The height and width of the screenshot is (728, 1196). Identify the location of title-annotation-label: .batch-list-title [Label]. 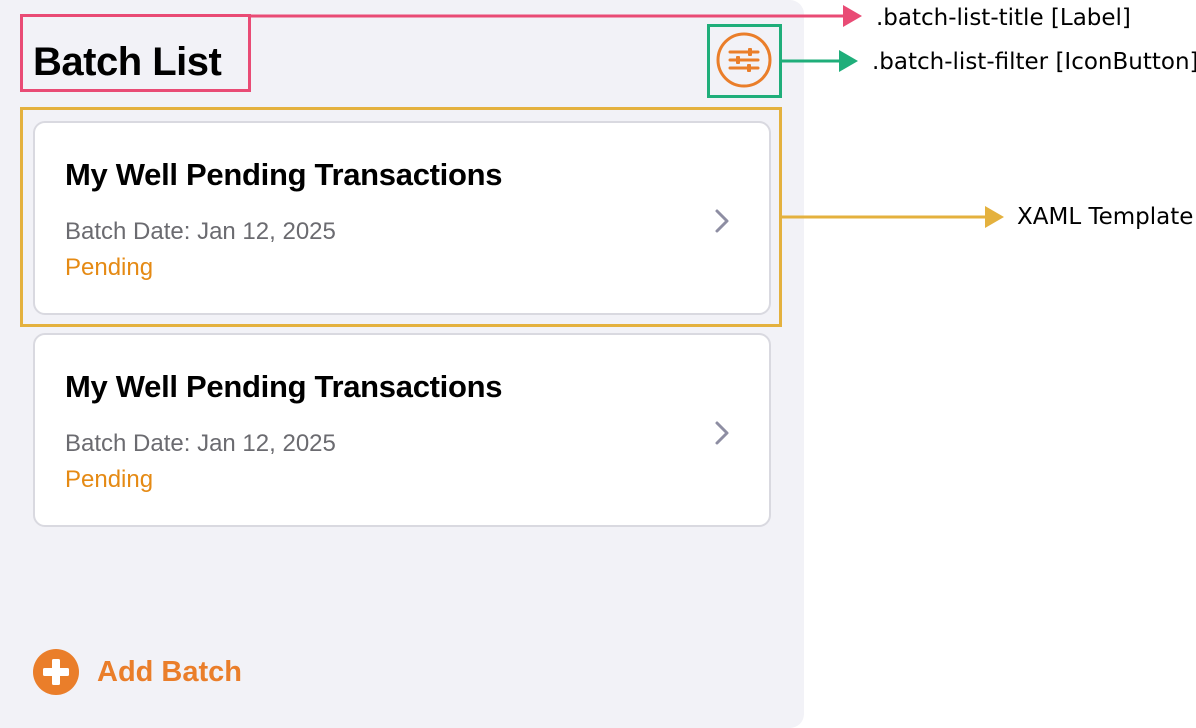
(1003, 18).